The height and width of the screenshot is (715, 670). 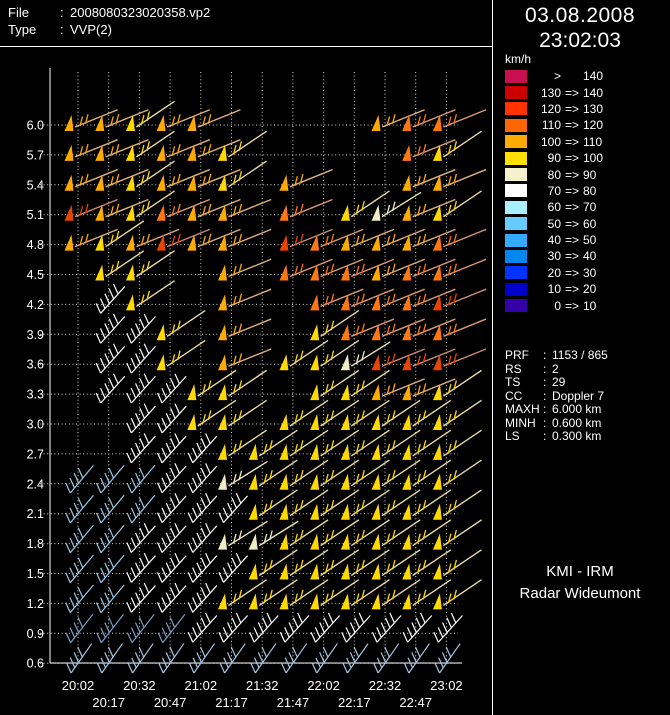 What do you see at coordinates (78, 685) in the screenshot?
I see `x-tick-label: 20:02` at bounding box center [78, 685].